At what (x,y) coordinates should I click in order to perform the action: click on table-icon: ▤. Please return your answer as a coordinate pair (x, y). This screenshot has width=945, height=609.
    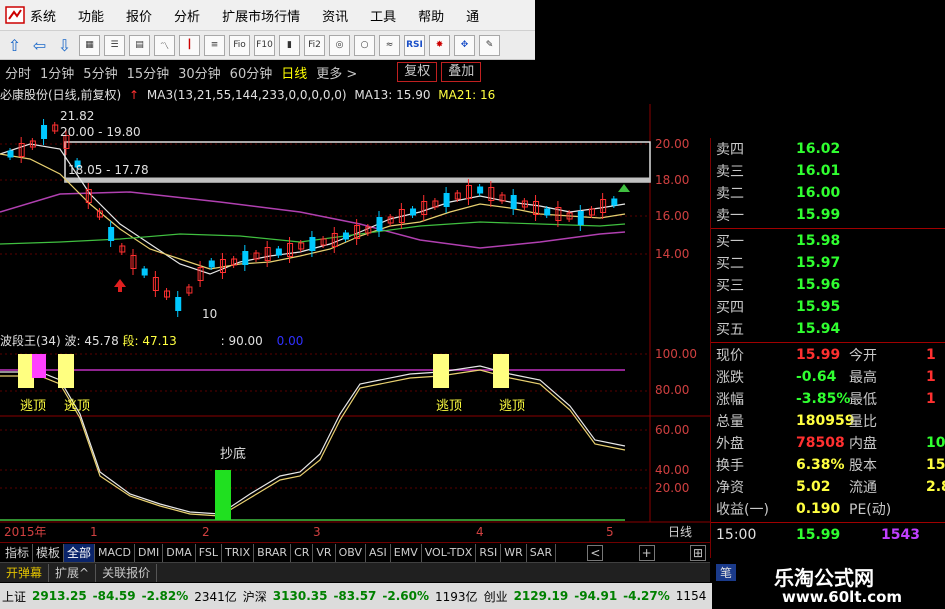
    Looking at the image, I should click on (139, 45).